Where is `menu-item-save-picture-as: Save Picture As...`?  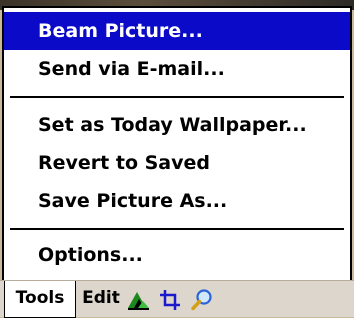
menu-item-save-picture-as: Save Picture As... is located at coordinates (177, 201).